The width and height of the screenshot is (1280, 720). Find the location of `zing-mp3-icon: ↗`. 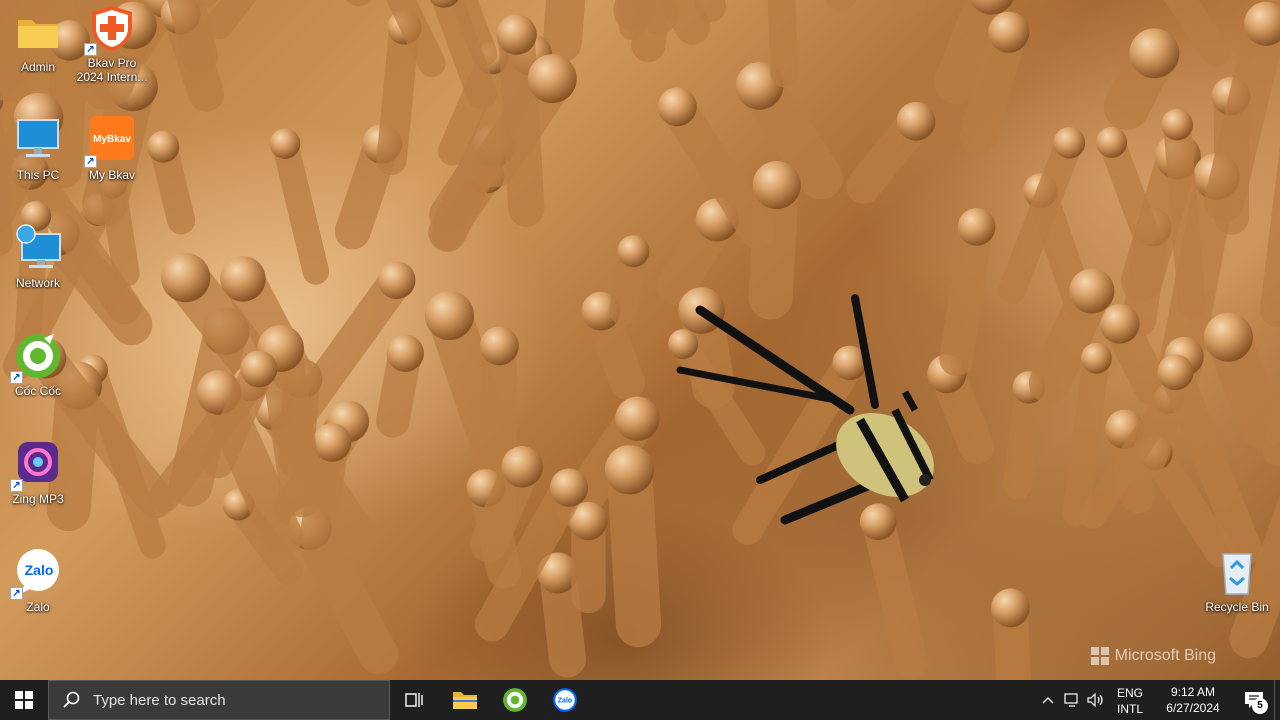

zing-mp3-icon: ↗ is located at coordinates (36, 466).